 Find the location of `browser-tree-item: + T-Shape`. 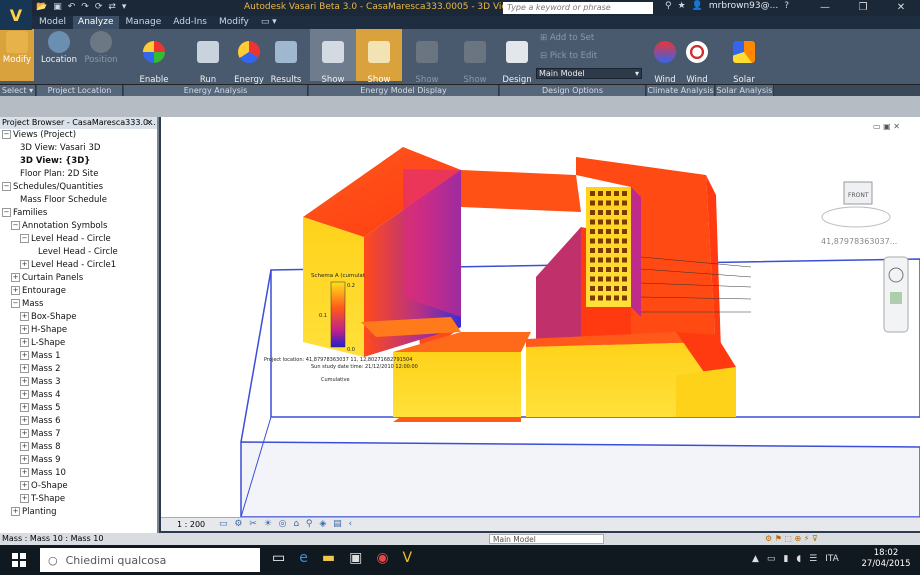

browser-tree-item: + T-Shape is located at coordinates (78, 499).